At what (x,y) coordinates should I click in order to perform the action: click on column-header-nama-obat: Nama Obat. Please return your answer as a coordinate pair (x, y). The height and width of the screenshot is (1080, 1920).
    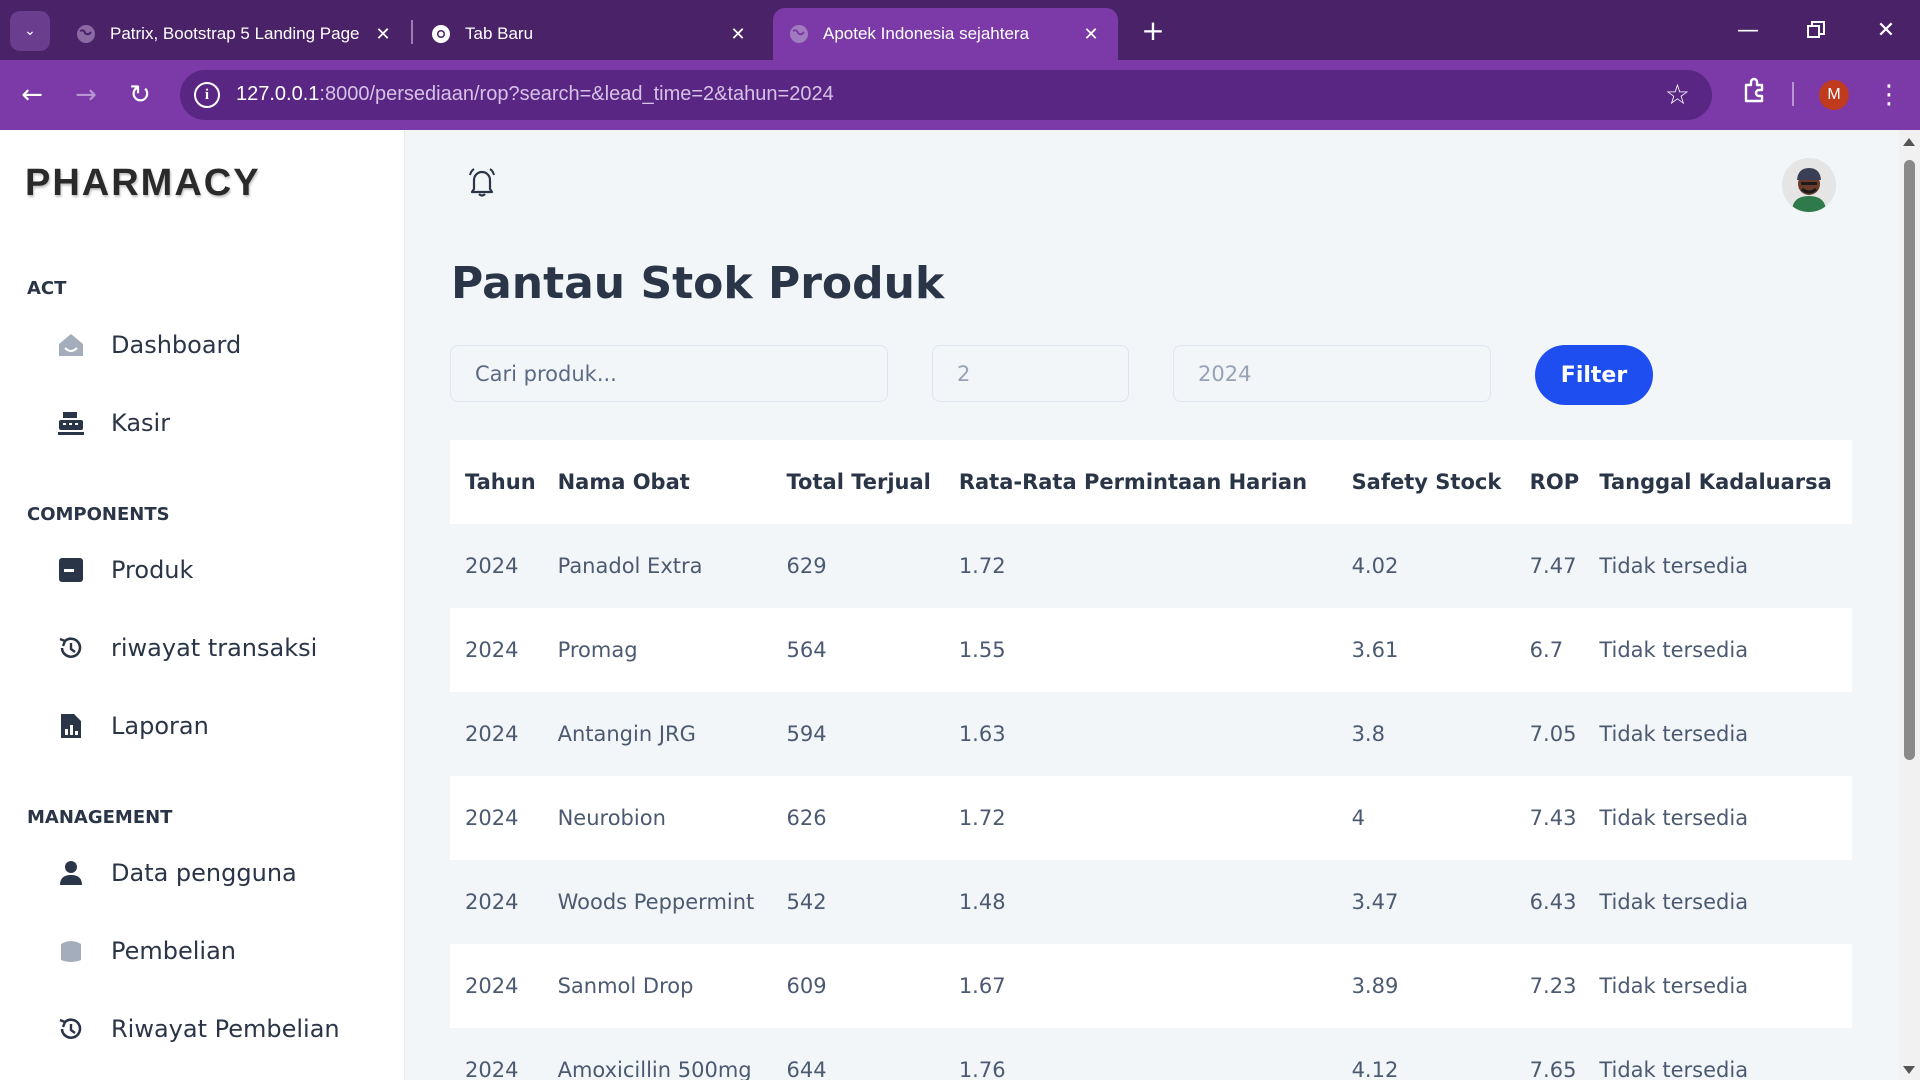
    Looking at the image, I should click on (657, 482).